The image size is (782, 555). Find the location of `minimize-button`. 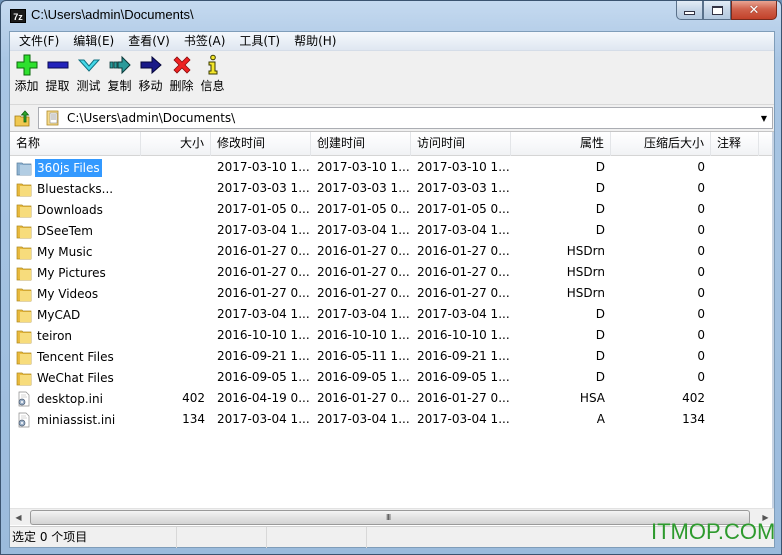

minimize-button is located at coordinates (689, 10).